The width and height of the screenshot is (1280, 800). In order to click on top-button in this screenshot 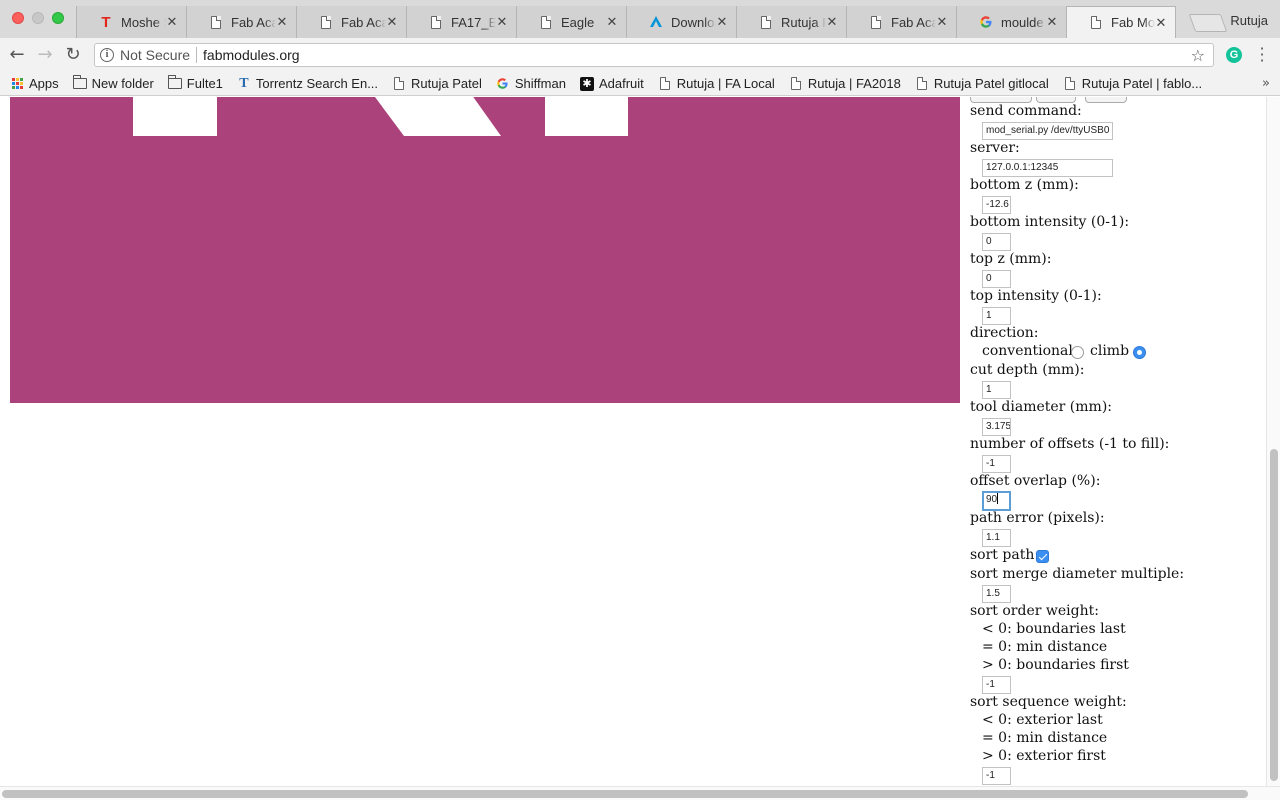, I will do `click(1106, 100)`.